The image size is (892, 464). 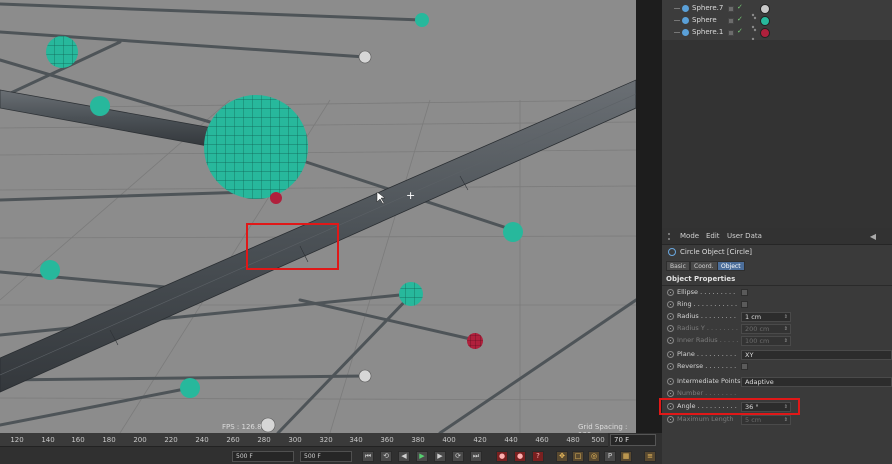 I want to click on scale-key-icon: □, so click(x=578, y=456).